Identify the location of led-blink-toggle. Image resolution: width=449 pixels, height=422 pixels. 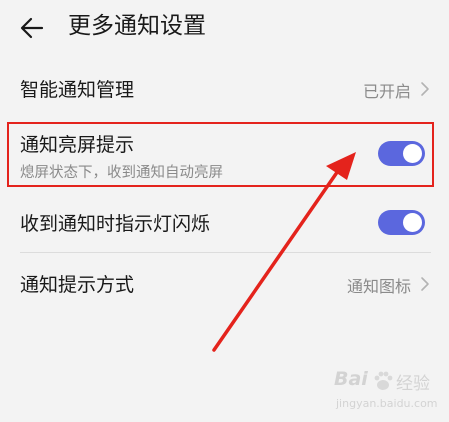
(401, 222).